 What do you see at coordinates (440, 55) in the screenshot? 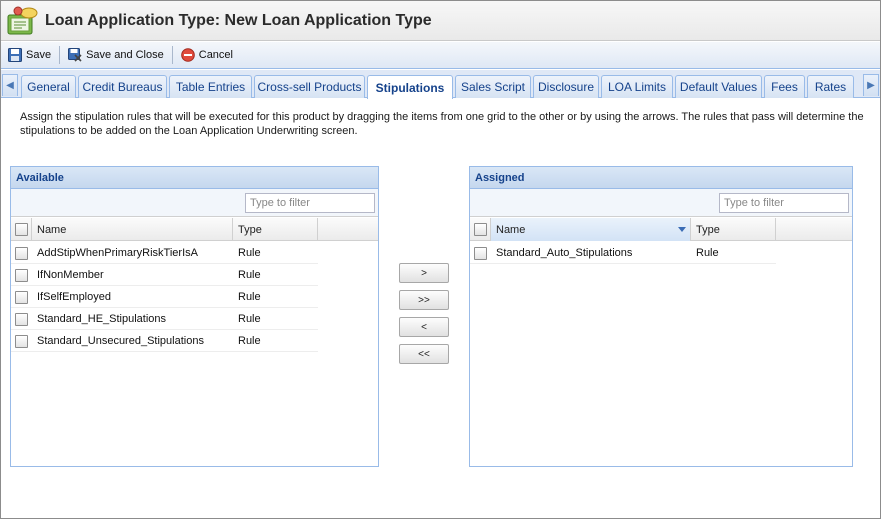
I see `toolbar: Save Save and Close Cancel` at bounding box center [440, 55].